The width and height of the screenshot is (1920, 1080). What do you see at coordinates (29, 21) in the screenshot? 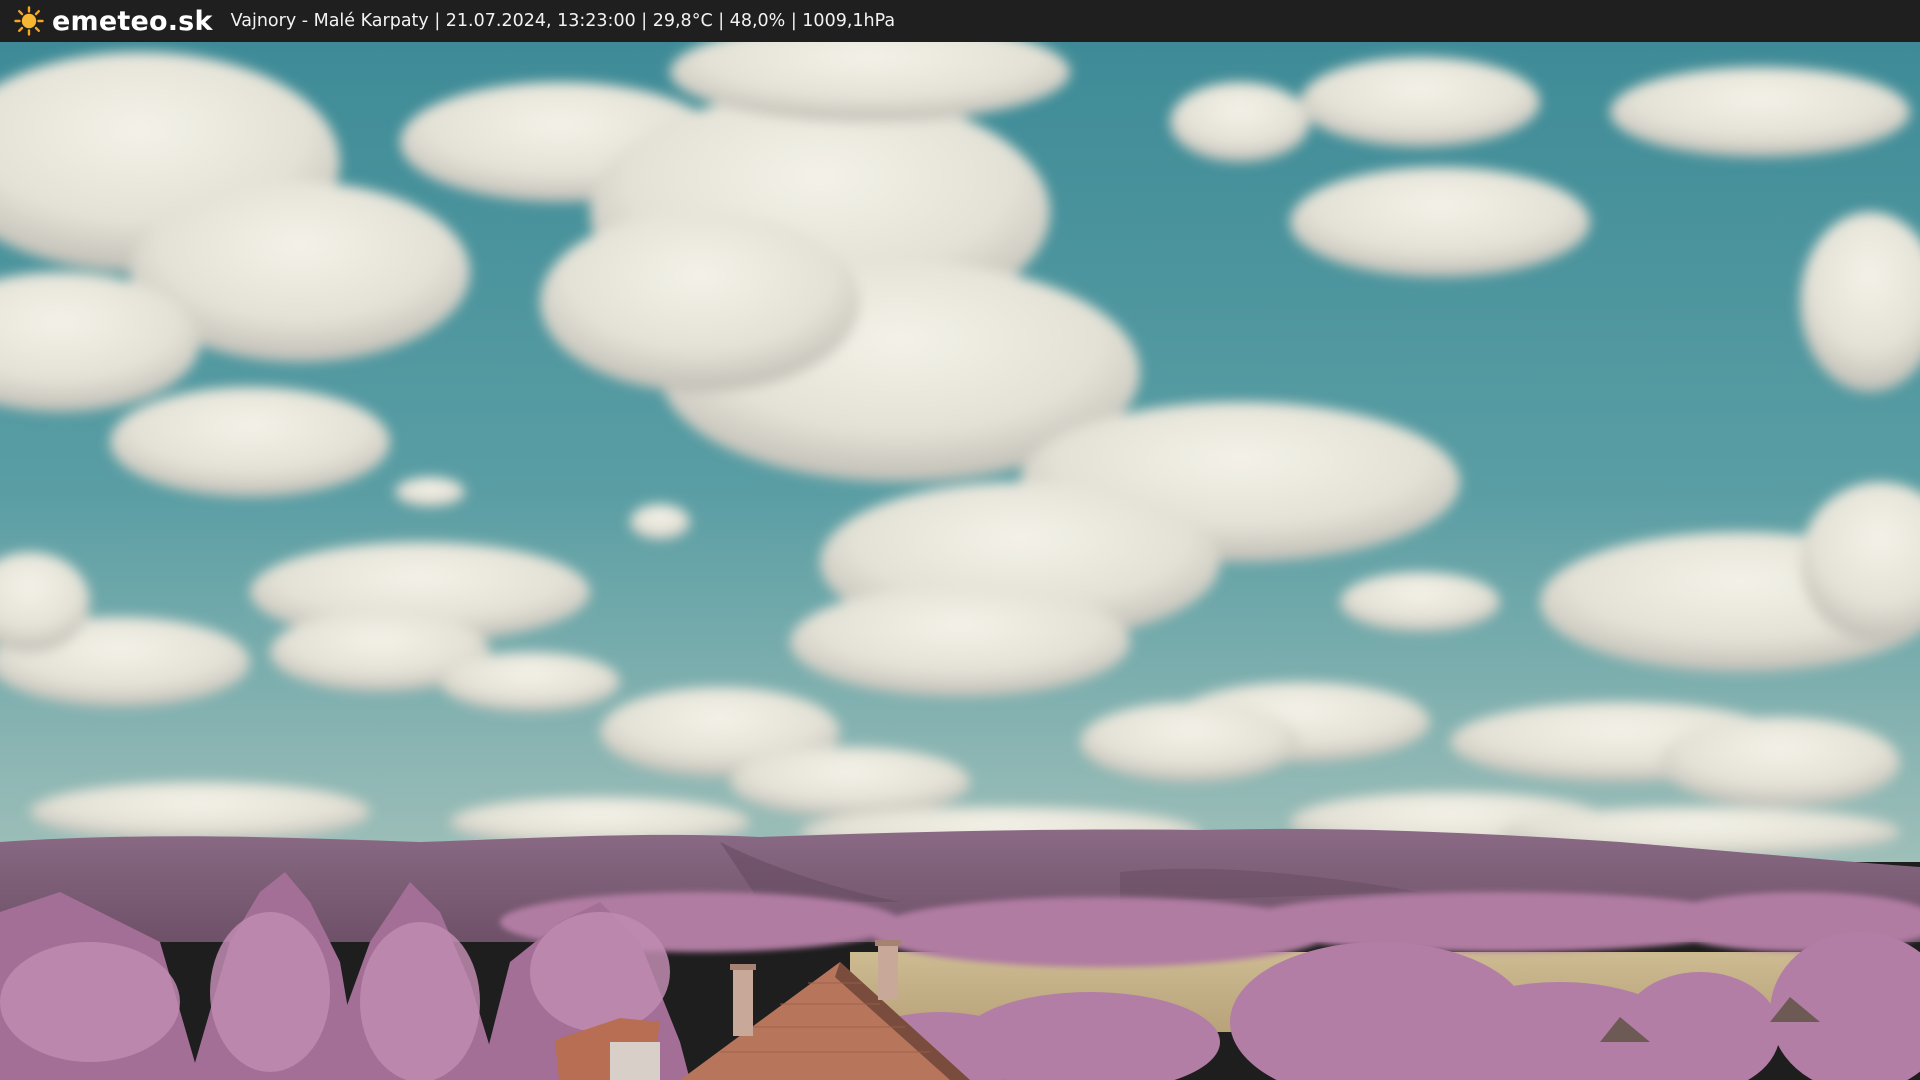
I see `sun-icon` at bounding box center [29, 21].